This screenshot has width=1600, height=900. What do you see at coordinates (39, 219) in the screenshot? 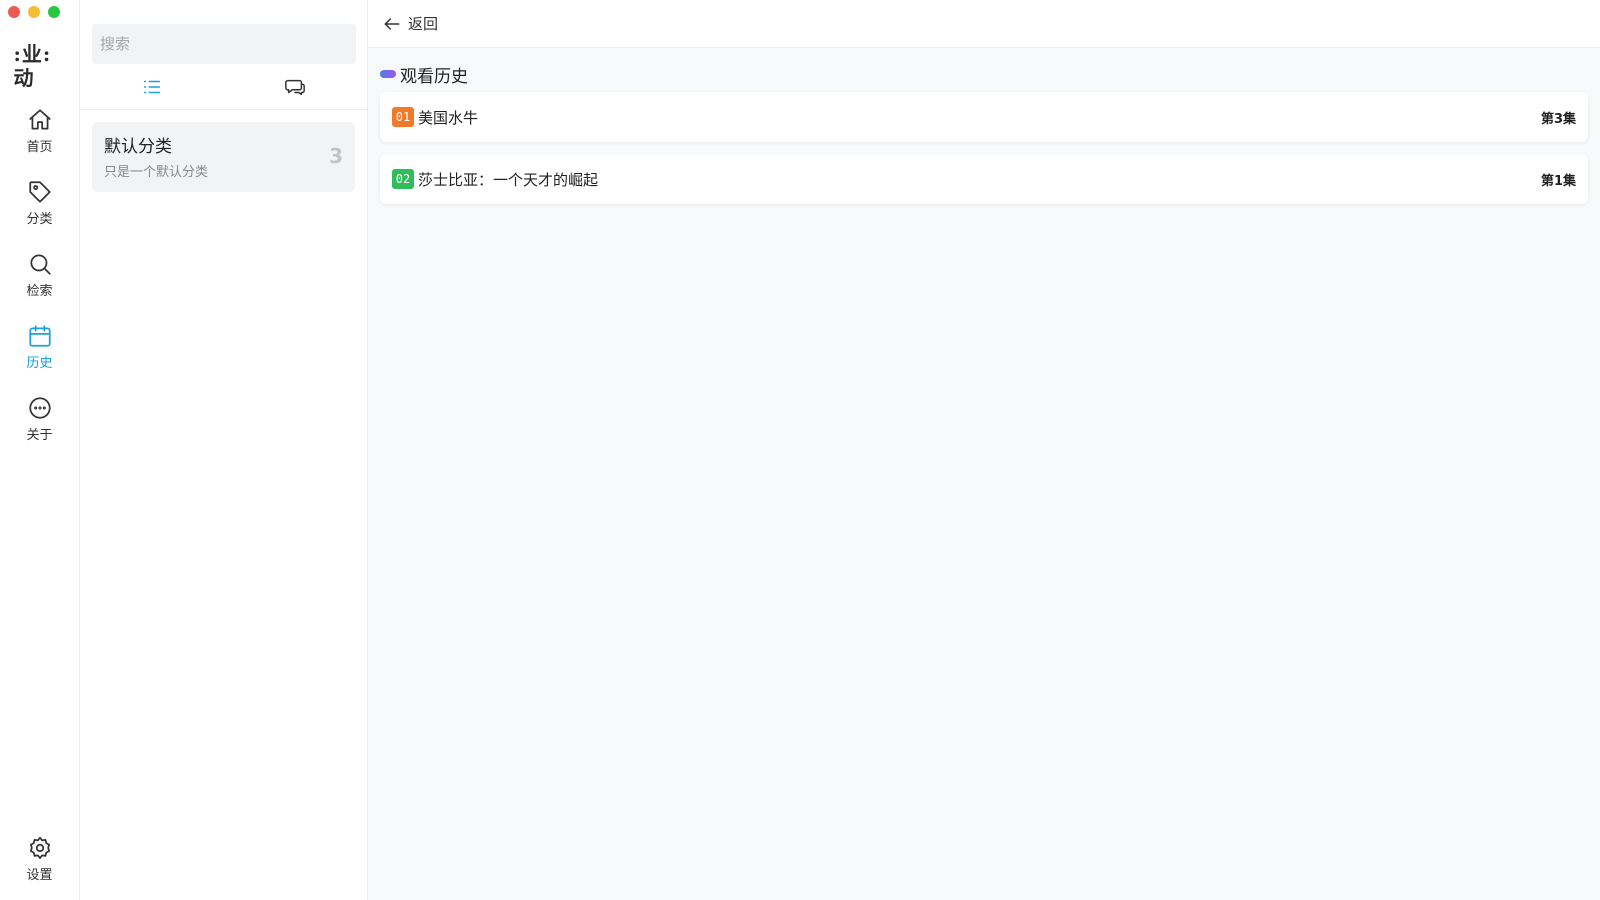
I see `nav-label: 分类` at bounding box center [39, 219].